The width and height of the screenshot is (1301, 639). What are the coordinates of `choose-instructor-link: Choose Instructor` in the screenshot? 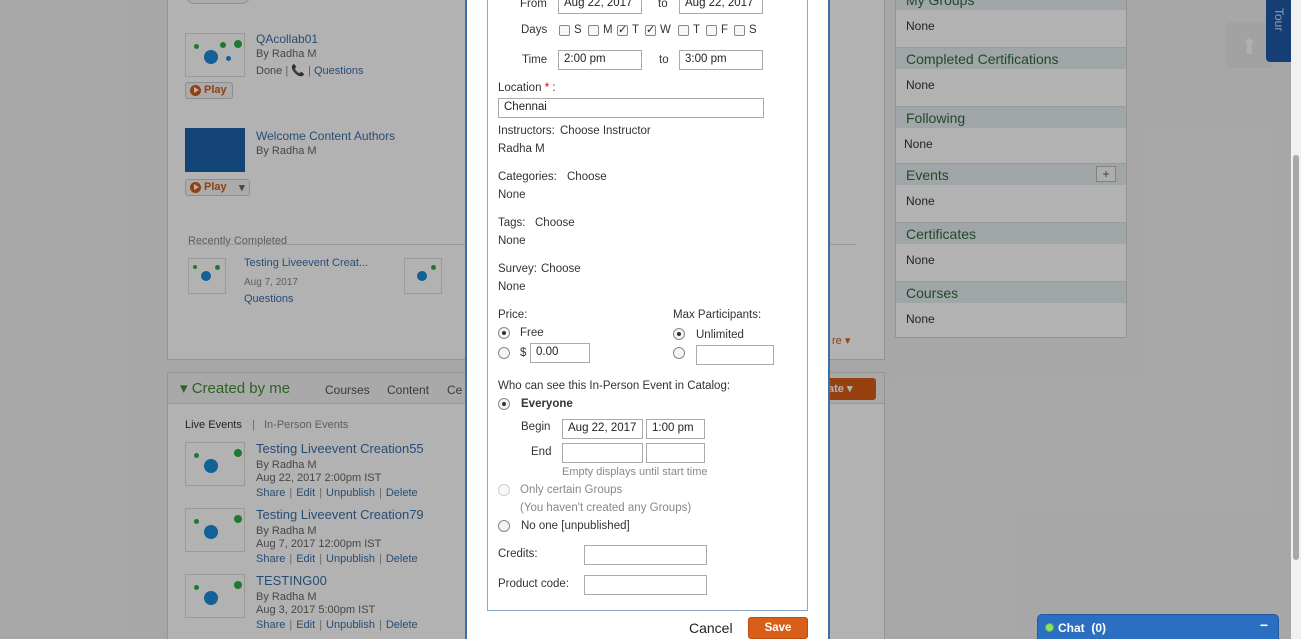 It's located at (605, 131).